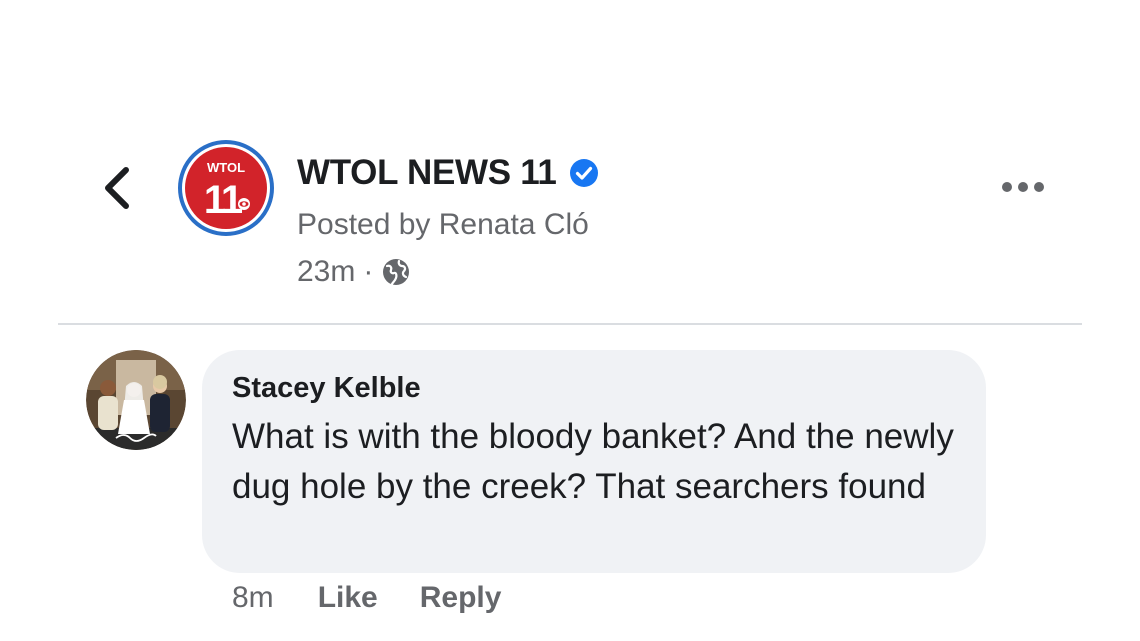  Describe the element at coordinates (427, 173) in the screenshot. I see `page-name: WTOL NEWS 11` at that location.